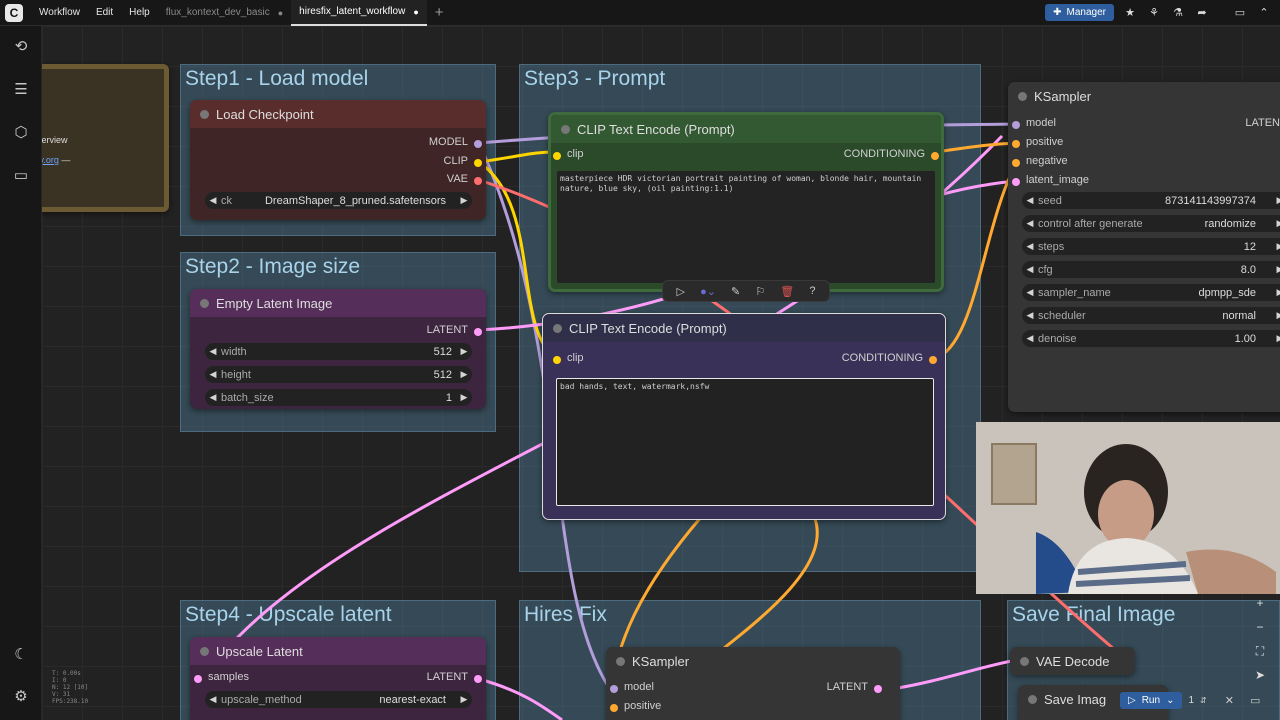 This screenshot has height=720, width=1280. I want to click on steps-widget: ◀ steps 12 ▶, so click(1151, 246).